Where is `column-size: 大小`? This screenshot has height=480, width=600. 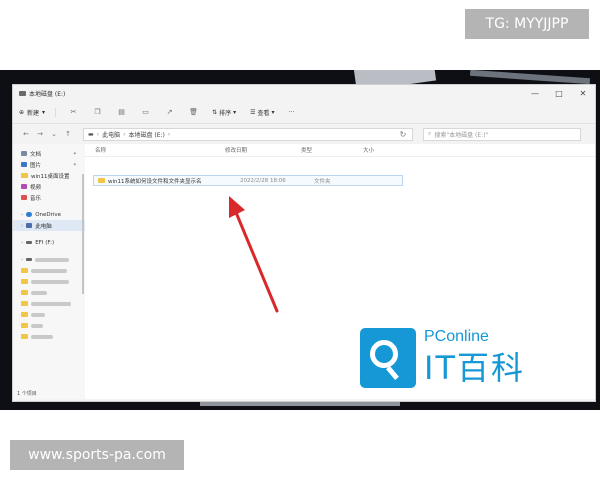
column-size: 大小 is located at coordinates (383, 150).